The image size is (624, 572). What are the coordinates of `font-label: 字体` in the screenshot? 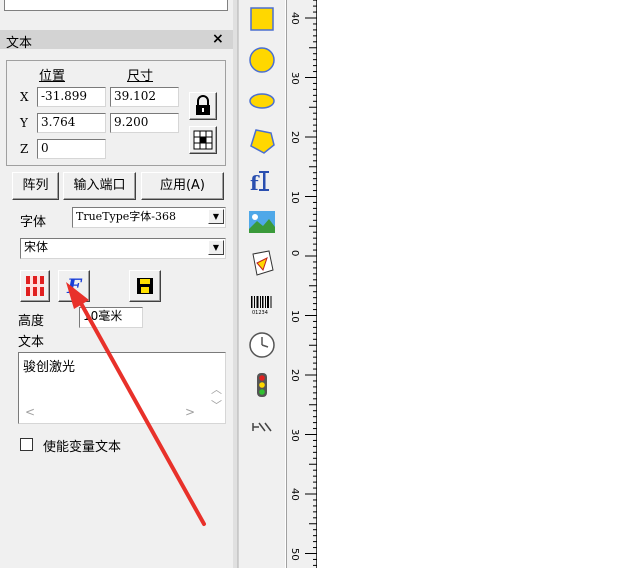 It's located at (33, 222).